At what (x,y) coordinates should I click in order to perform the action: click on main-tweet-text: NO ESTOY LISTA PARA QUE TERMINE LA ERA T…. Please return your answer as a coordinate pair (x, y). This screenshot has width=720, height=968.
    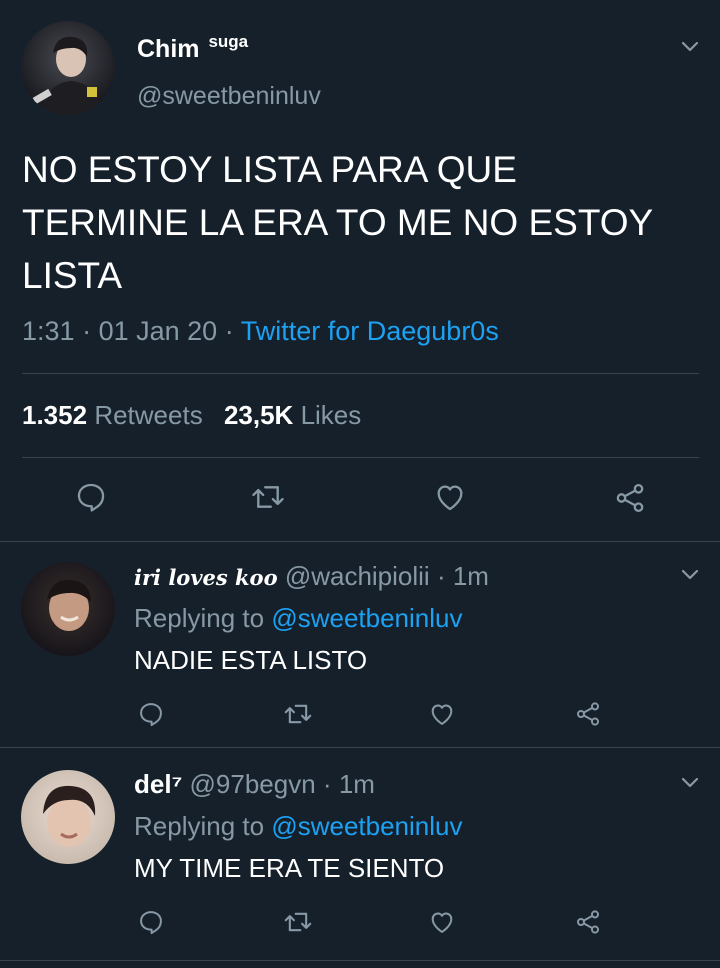
    Looking at the image, I should click on (337, 222).